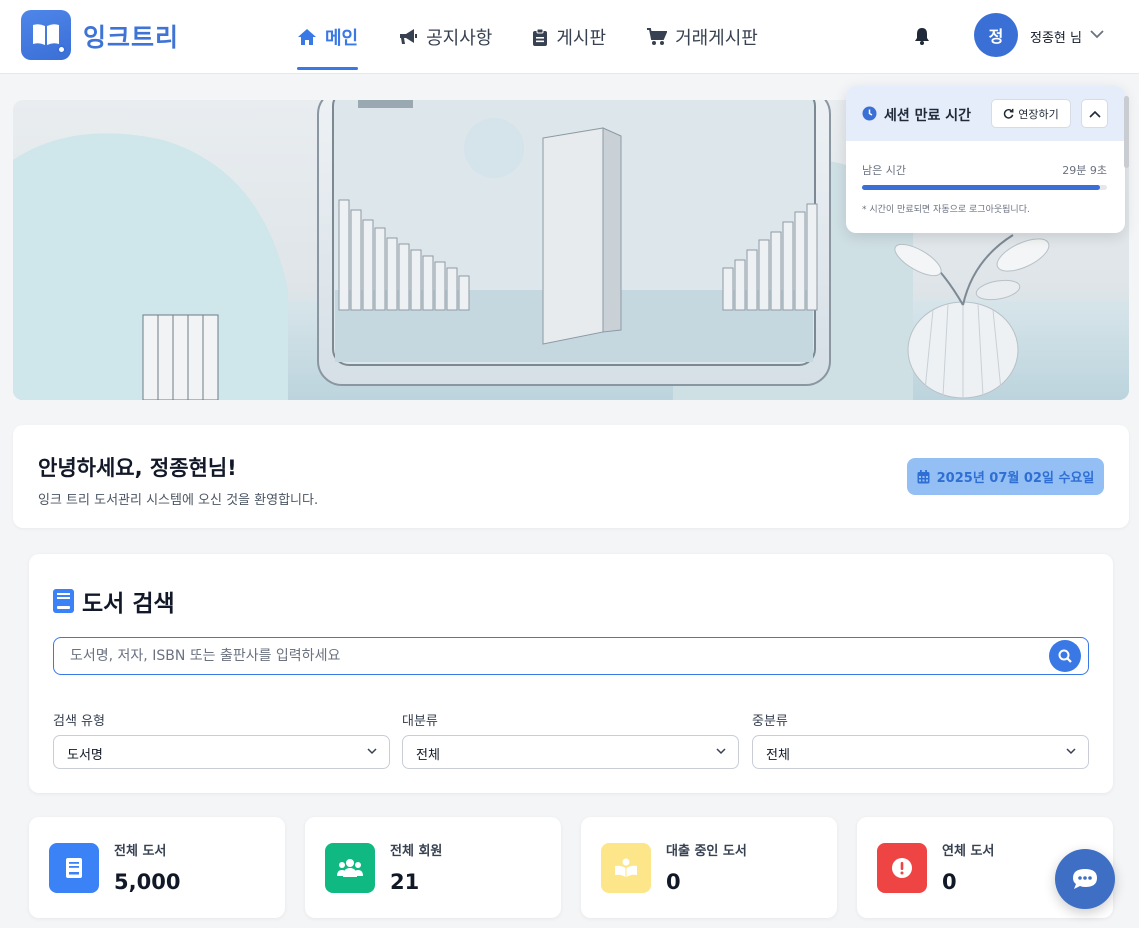  I want to click on clipboard-icon, so click(540, 37).